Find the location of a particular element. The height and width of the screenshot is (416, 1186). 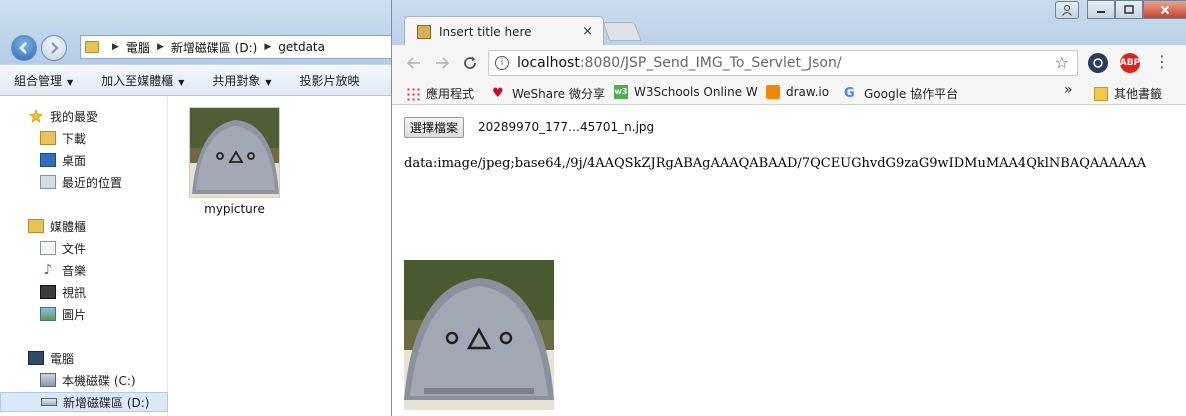

nav-item-label: 文件 is located at coordinates (74, 248).